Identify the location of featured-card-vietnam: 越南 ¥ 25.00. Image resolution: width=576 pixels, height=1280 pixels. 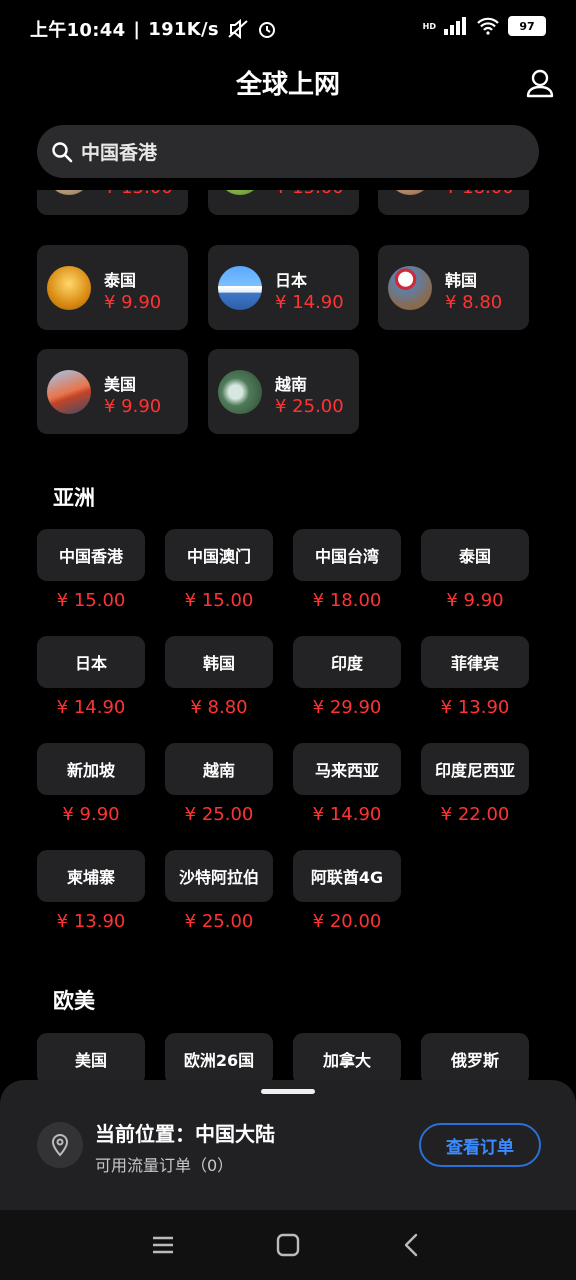
(283, 391).